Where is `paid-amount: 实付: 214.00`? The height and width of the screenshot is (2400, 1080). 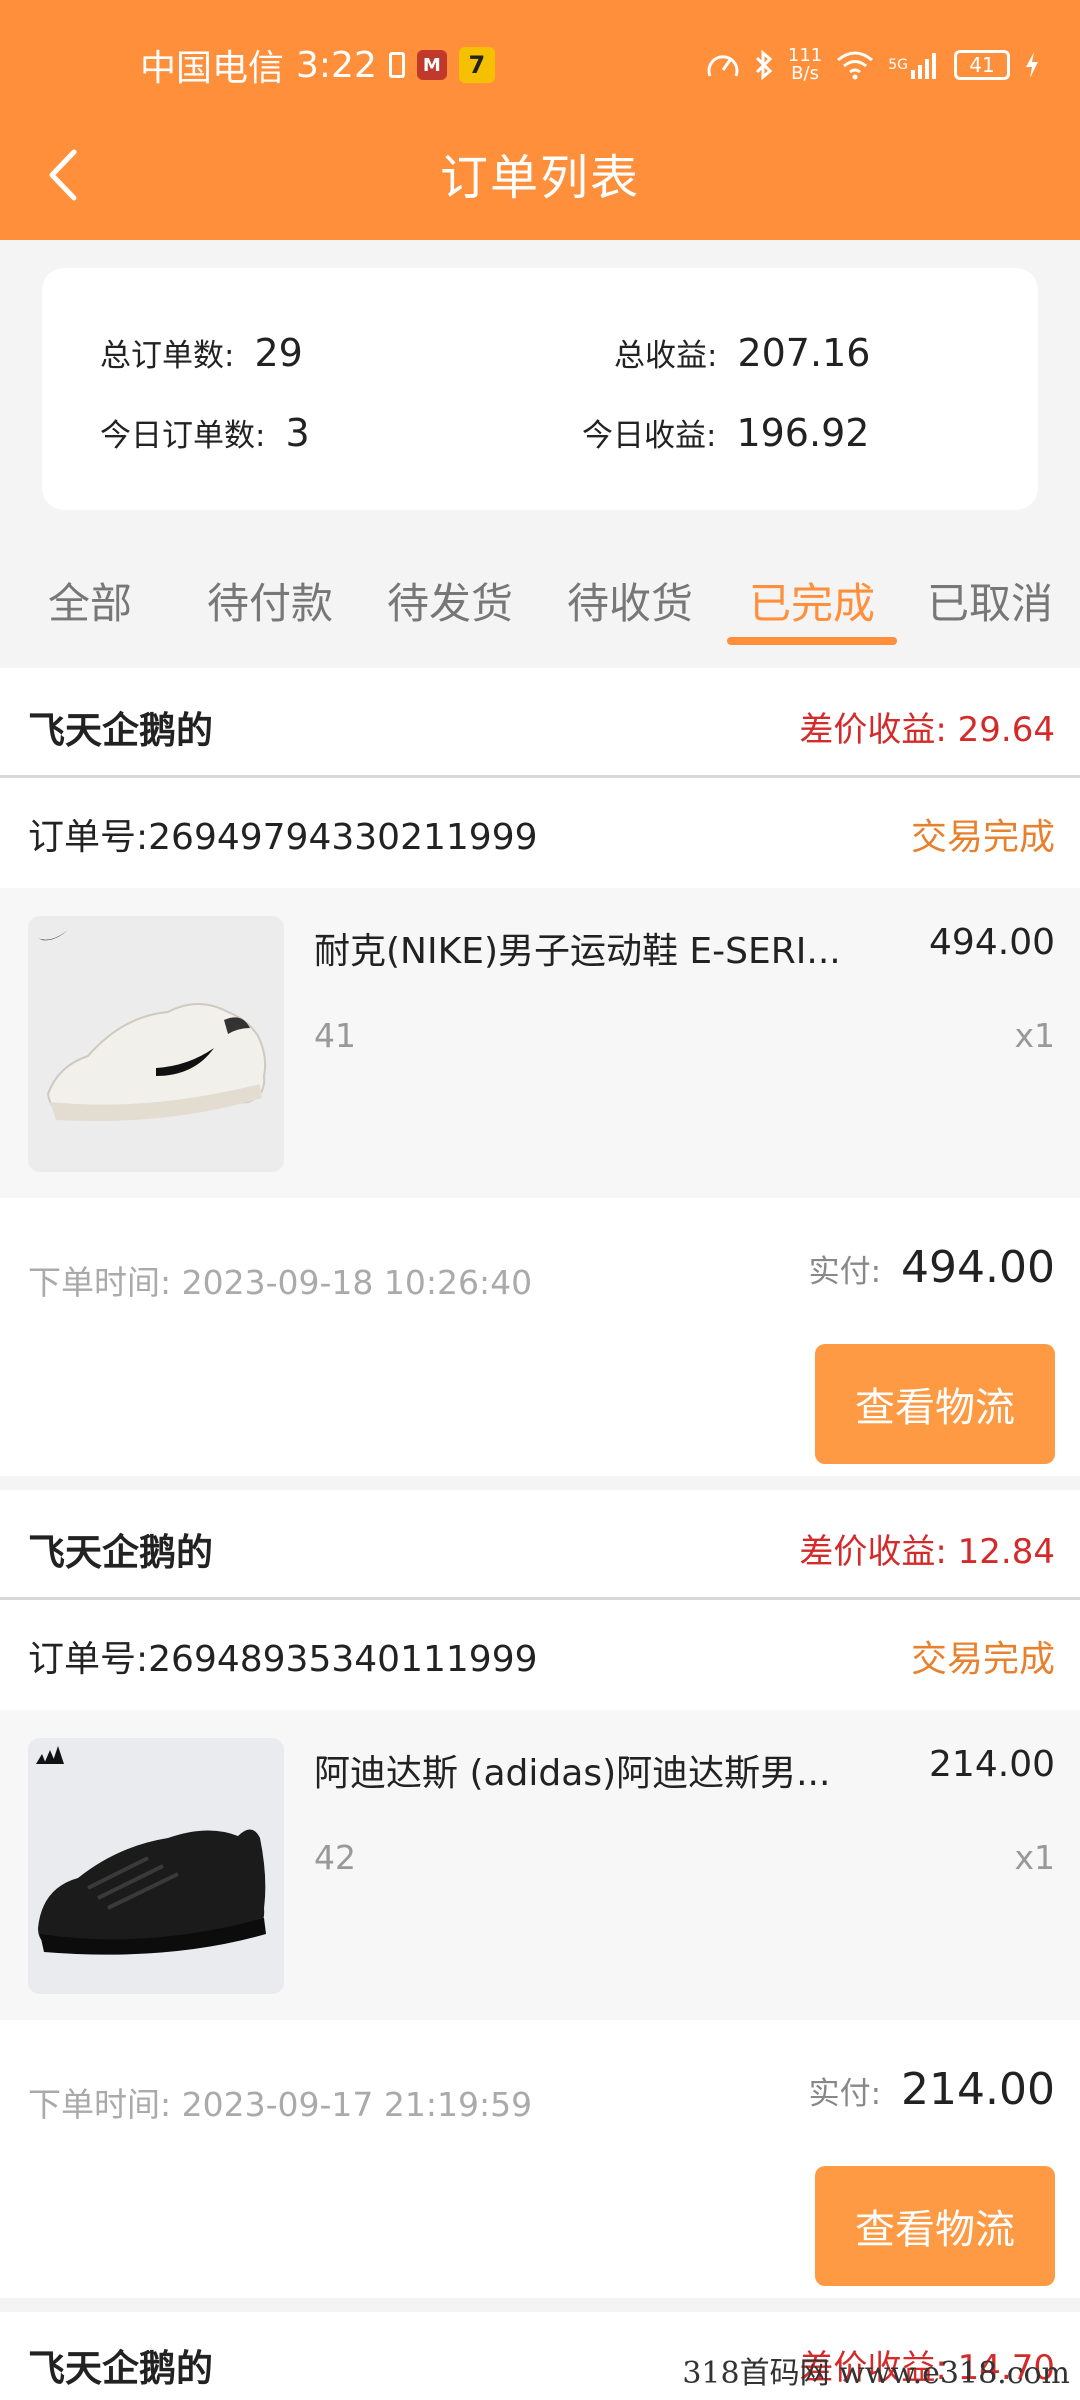 paid-amount: 实付: 214.00 is located at coordinates (932, 2089).